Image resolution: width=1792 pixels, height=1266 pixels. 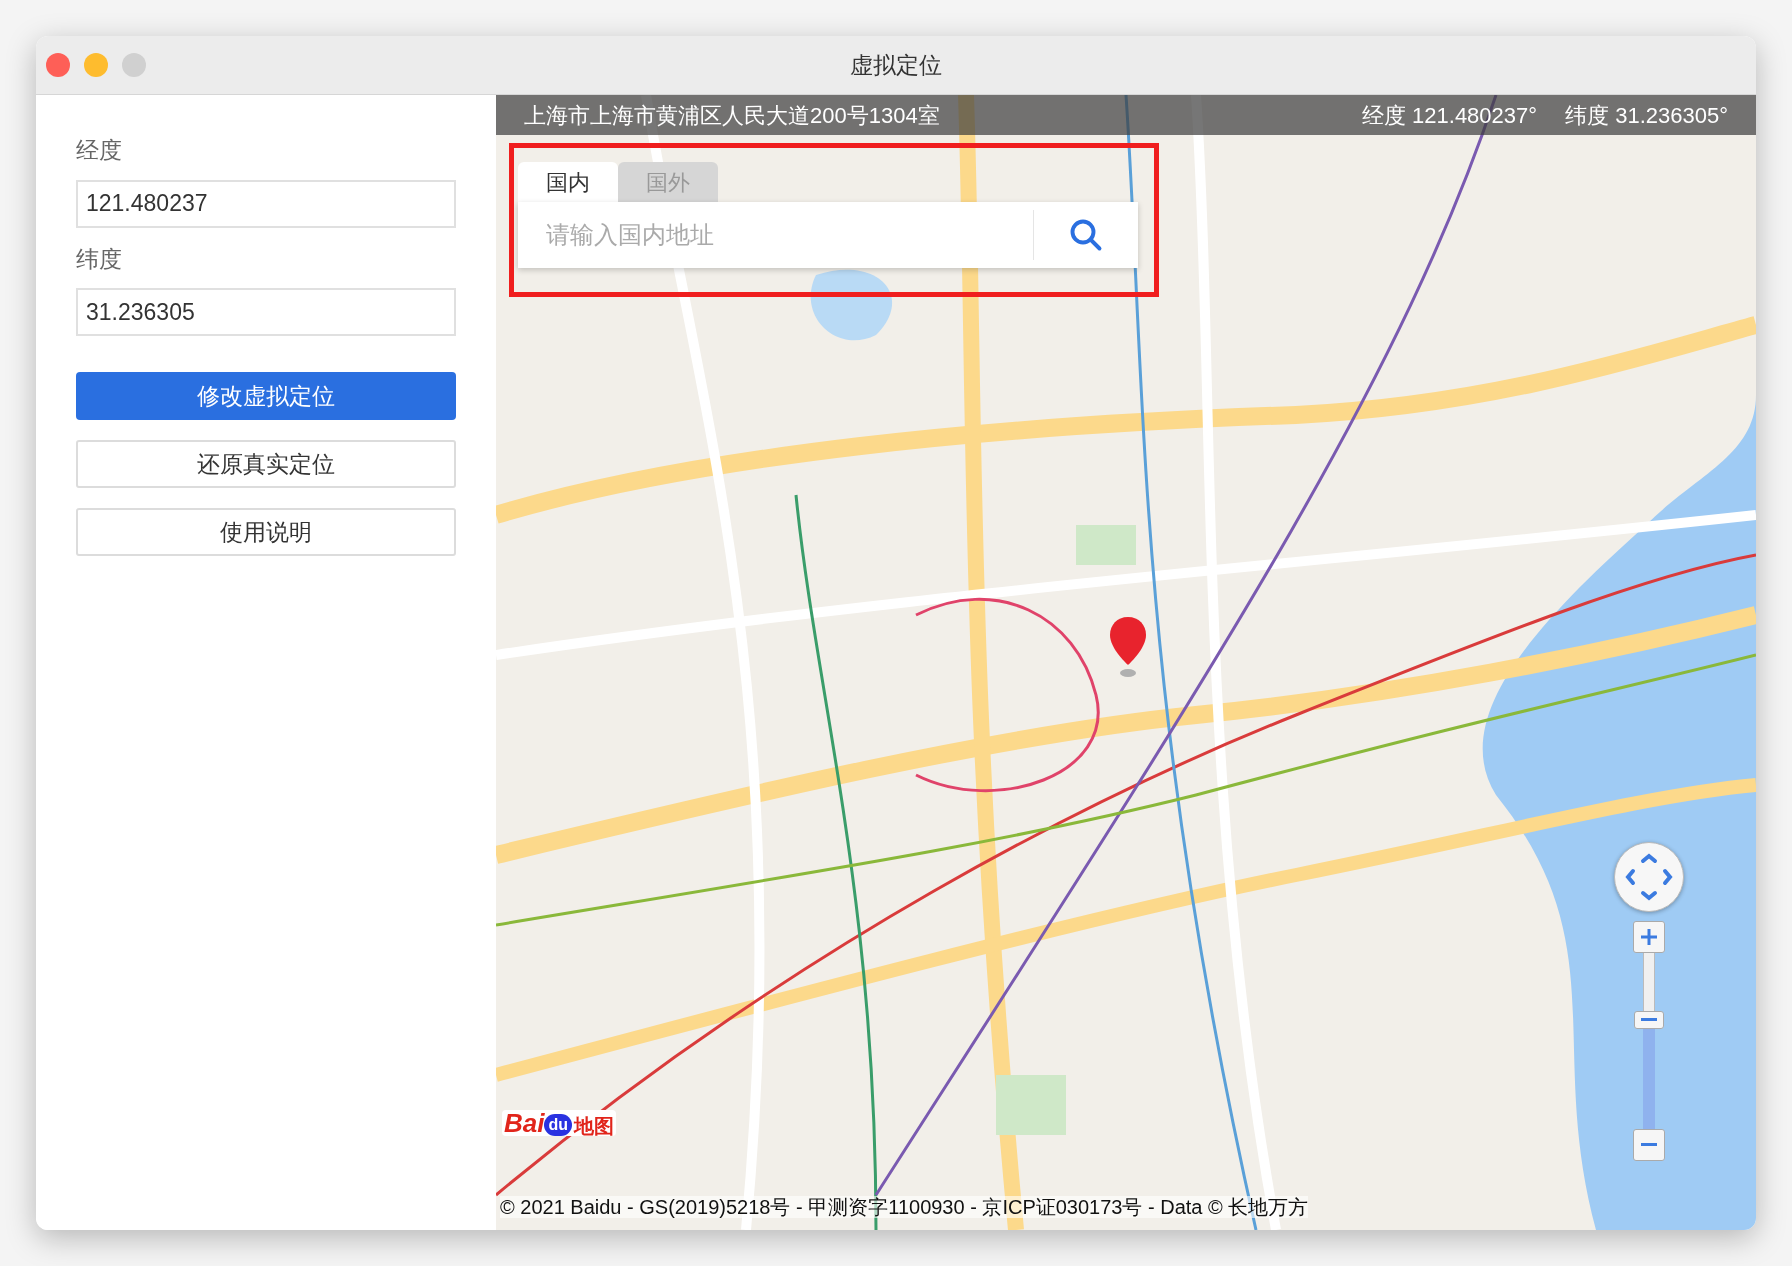 What do you see at coordinates (594, 1126) in the screenshot?
I see `logo-text: 地图` at bounding box center [594, 1126].